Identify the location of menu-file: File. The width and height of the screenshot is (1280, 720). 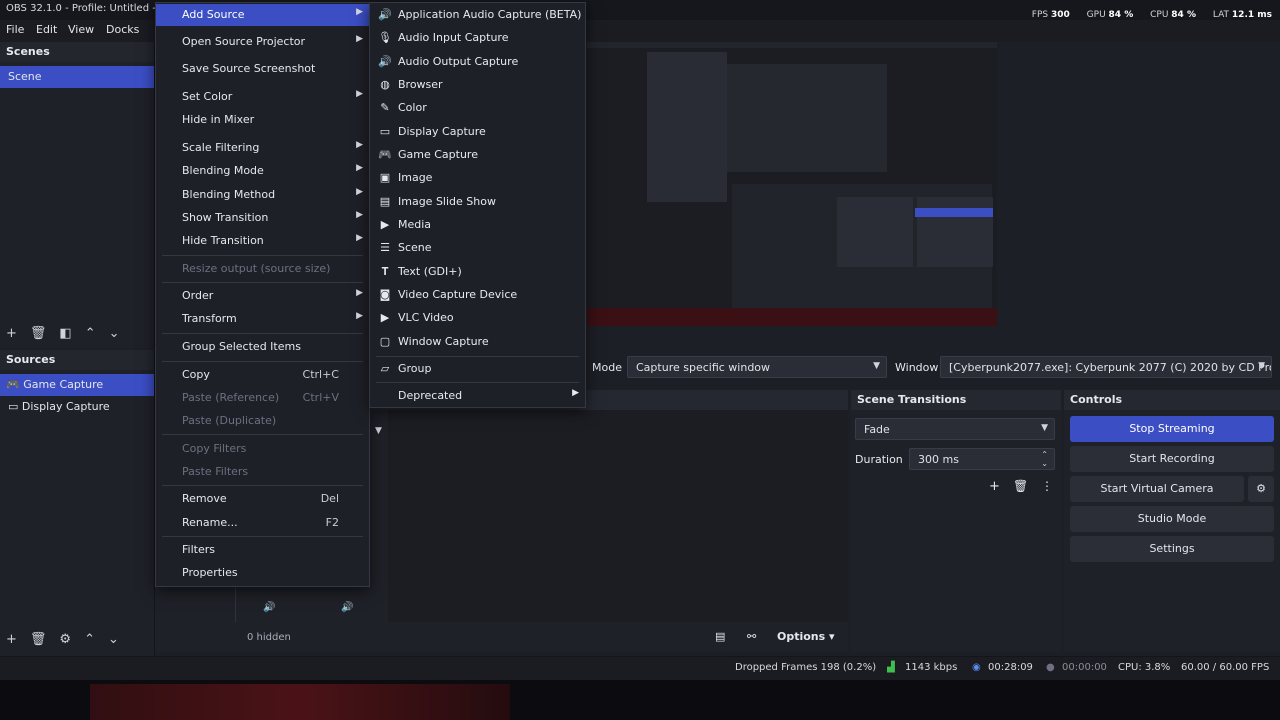
(15, 29).